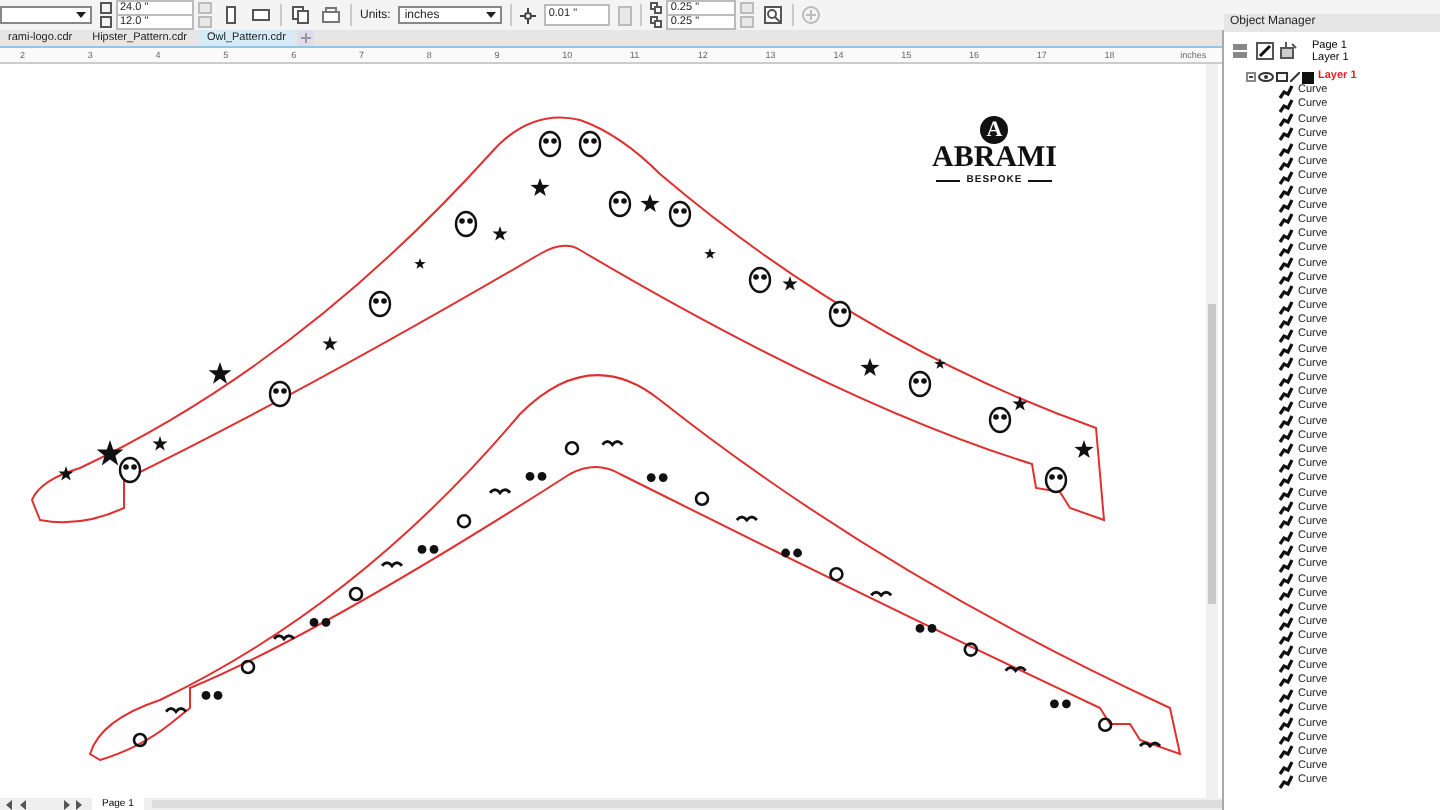 This screenshot has width=1440, height=810. What do you see at coordinates (811, 15) in the screenshot?
I see `add-icon` at bounding box center [811, 15].